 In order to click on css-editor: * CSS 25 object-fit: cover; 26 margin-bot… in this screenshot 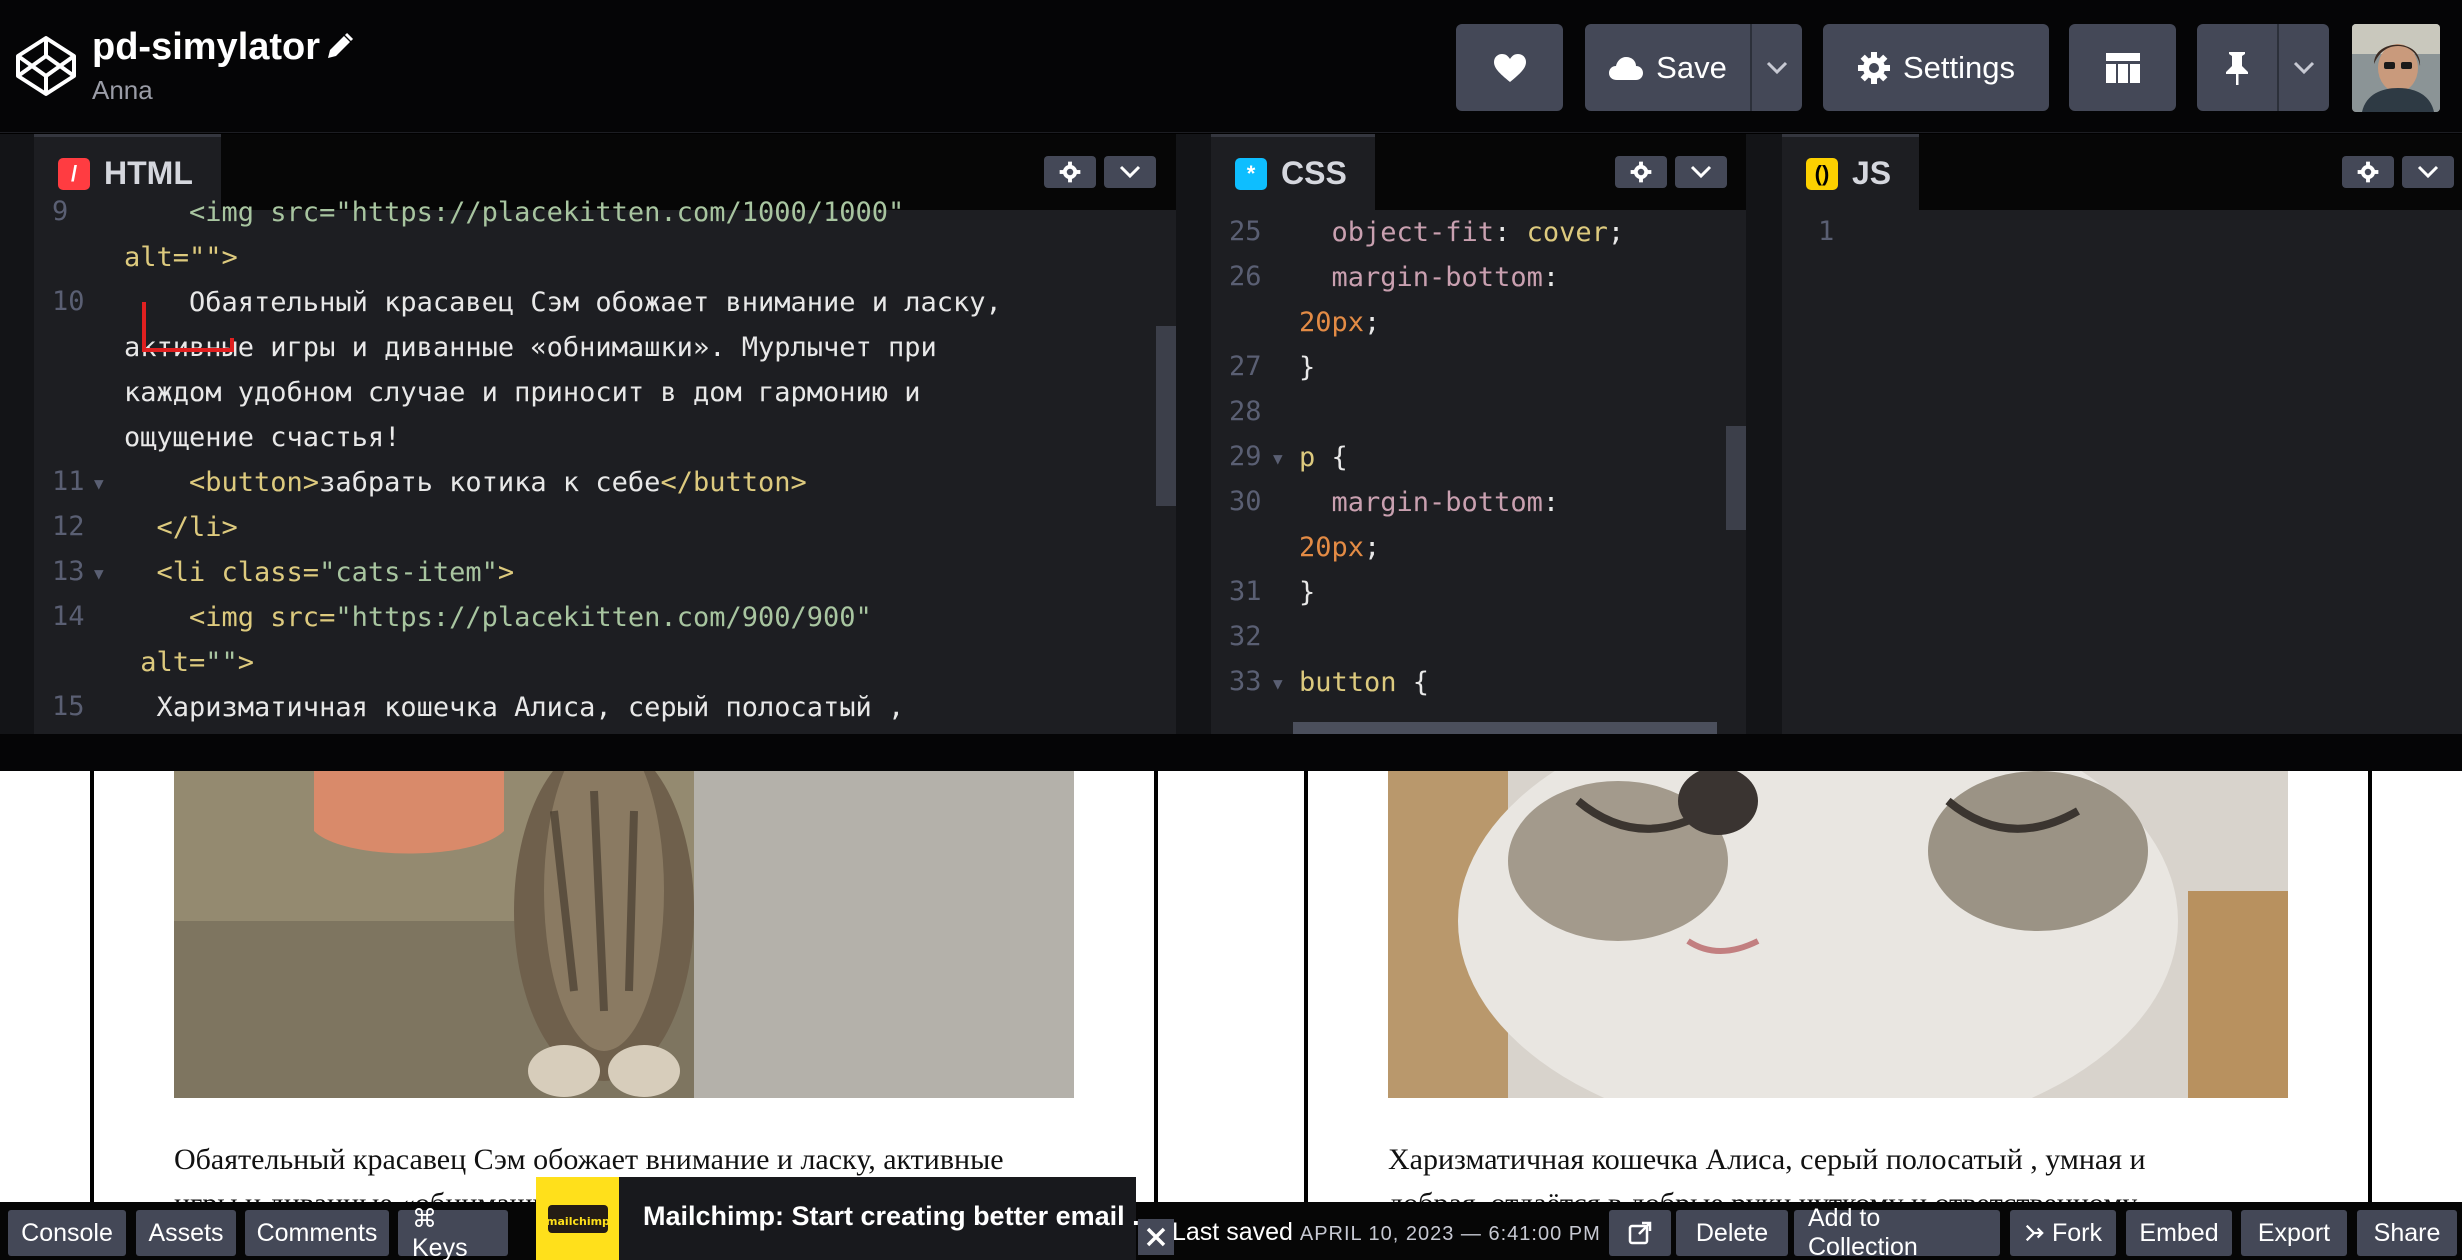, I will do `click(1478, 434)`.